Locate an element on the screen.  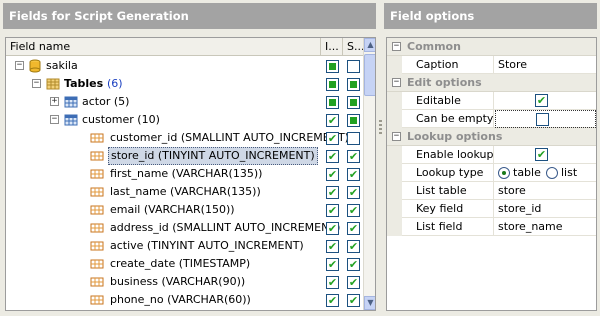
property-value is located at coordinates (545, 101).